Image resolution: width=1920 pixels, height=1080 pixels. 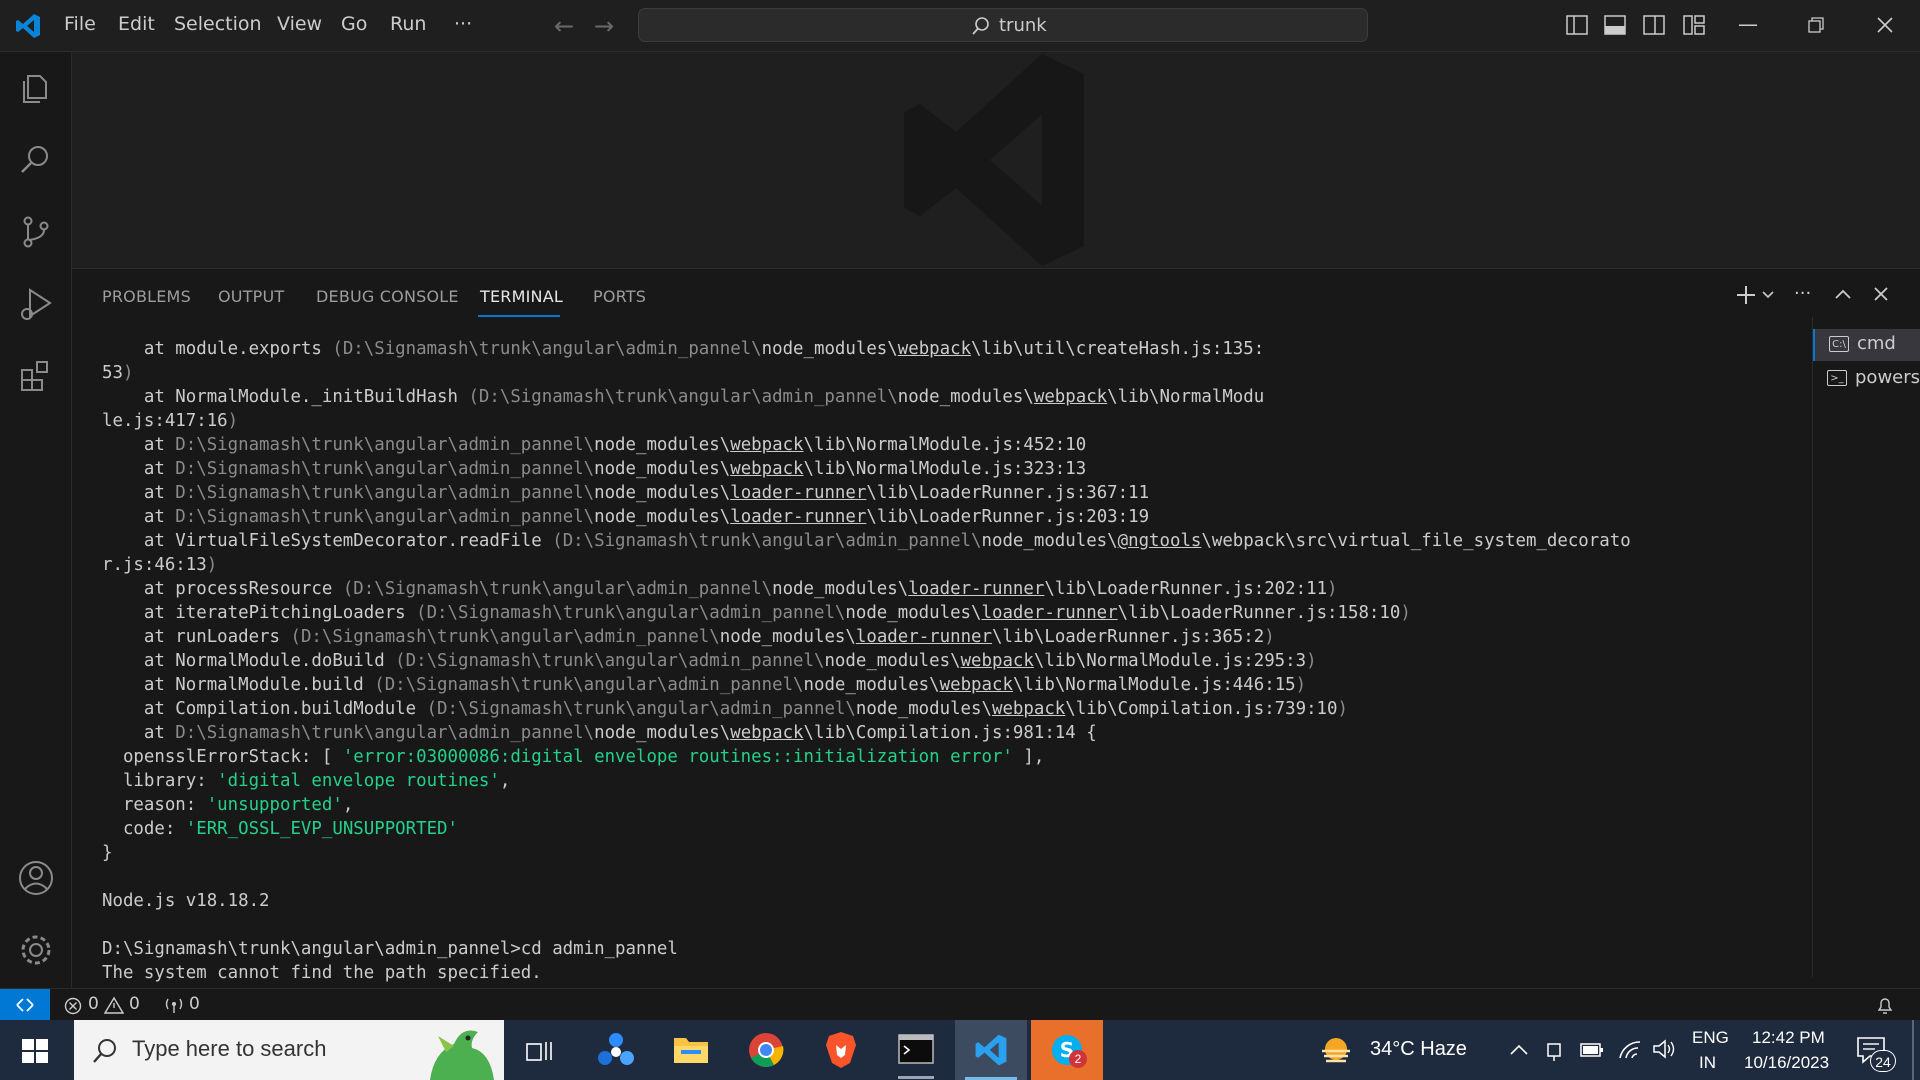 What do you see at coordinates (1592, 1050) in the screenshot?
I see `battery-icon` at bounding box center [1592, 1050].